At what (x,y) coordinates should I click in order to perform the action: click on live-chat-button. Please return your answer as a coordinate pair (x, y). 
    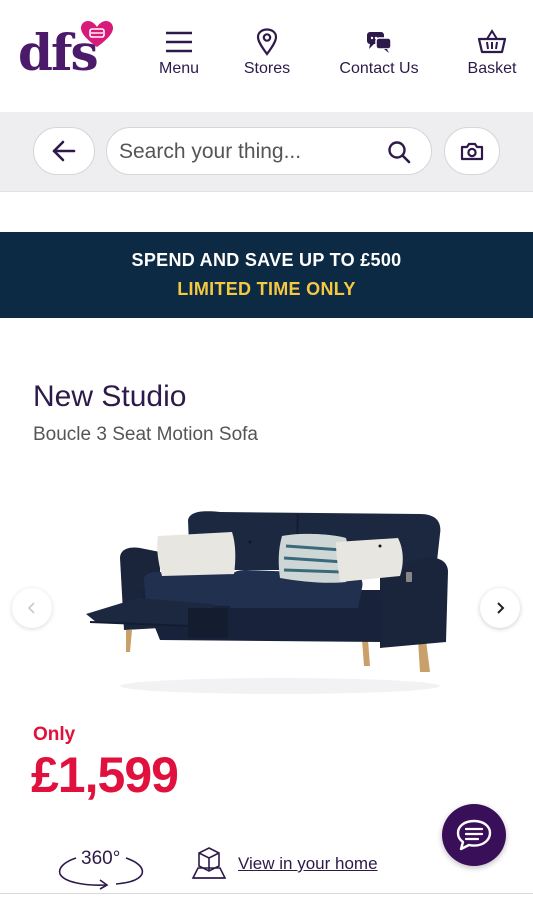
    Looking at the image, I should click on (474, 835).